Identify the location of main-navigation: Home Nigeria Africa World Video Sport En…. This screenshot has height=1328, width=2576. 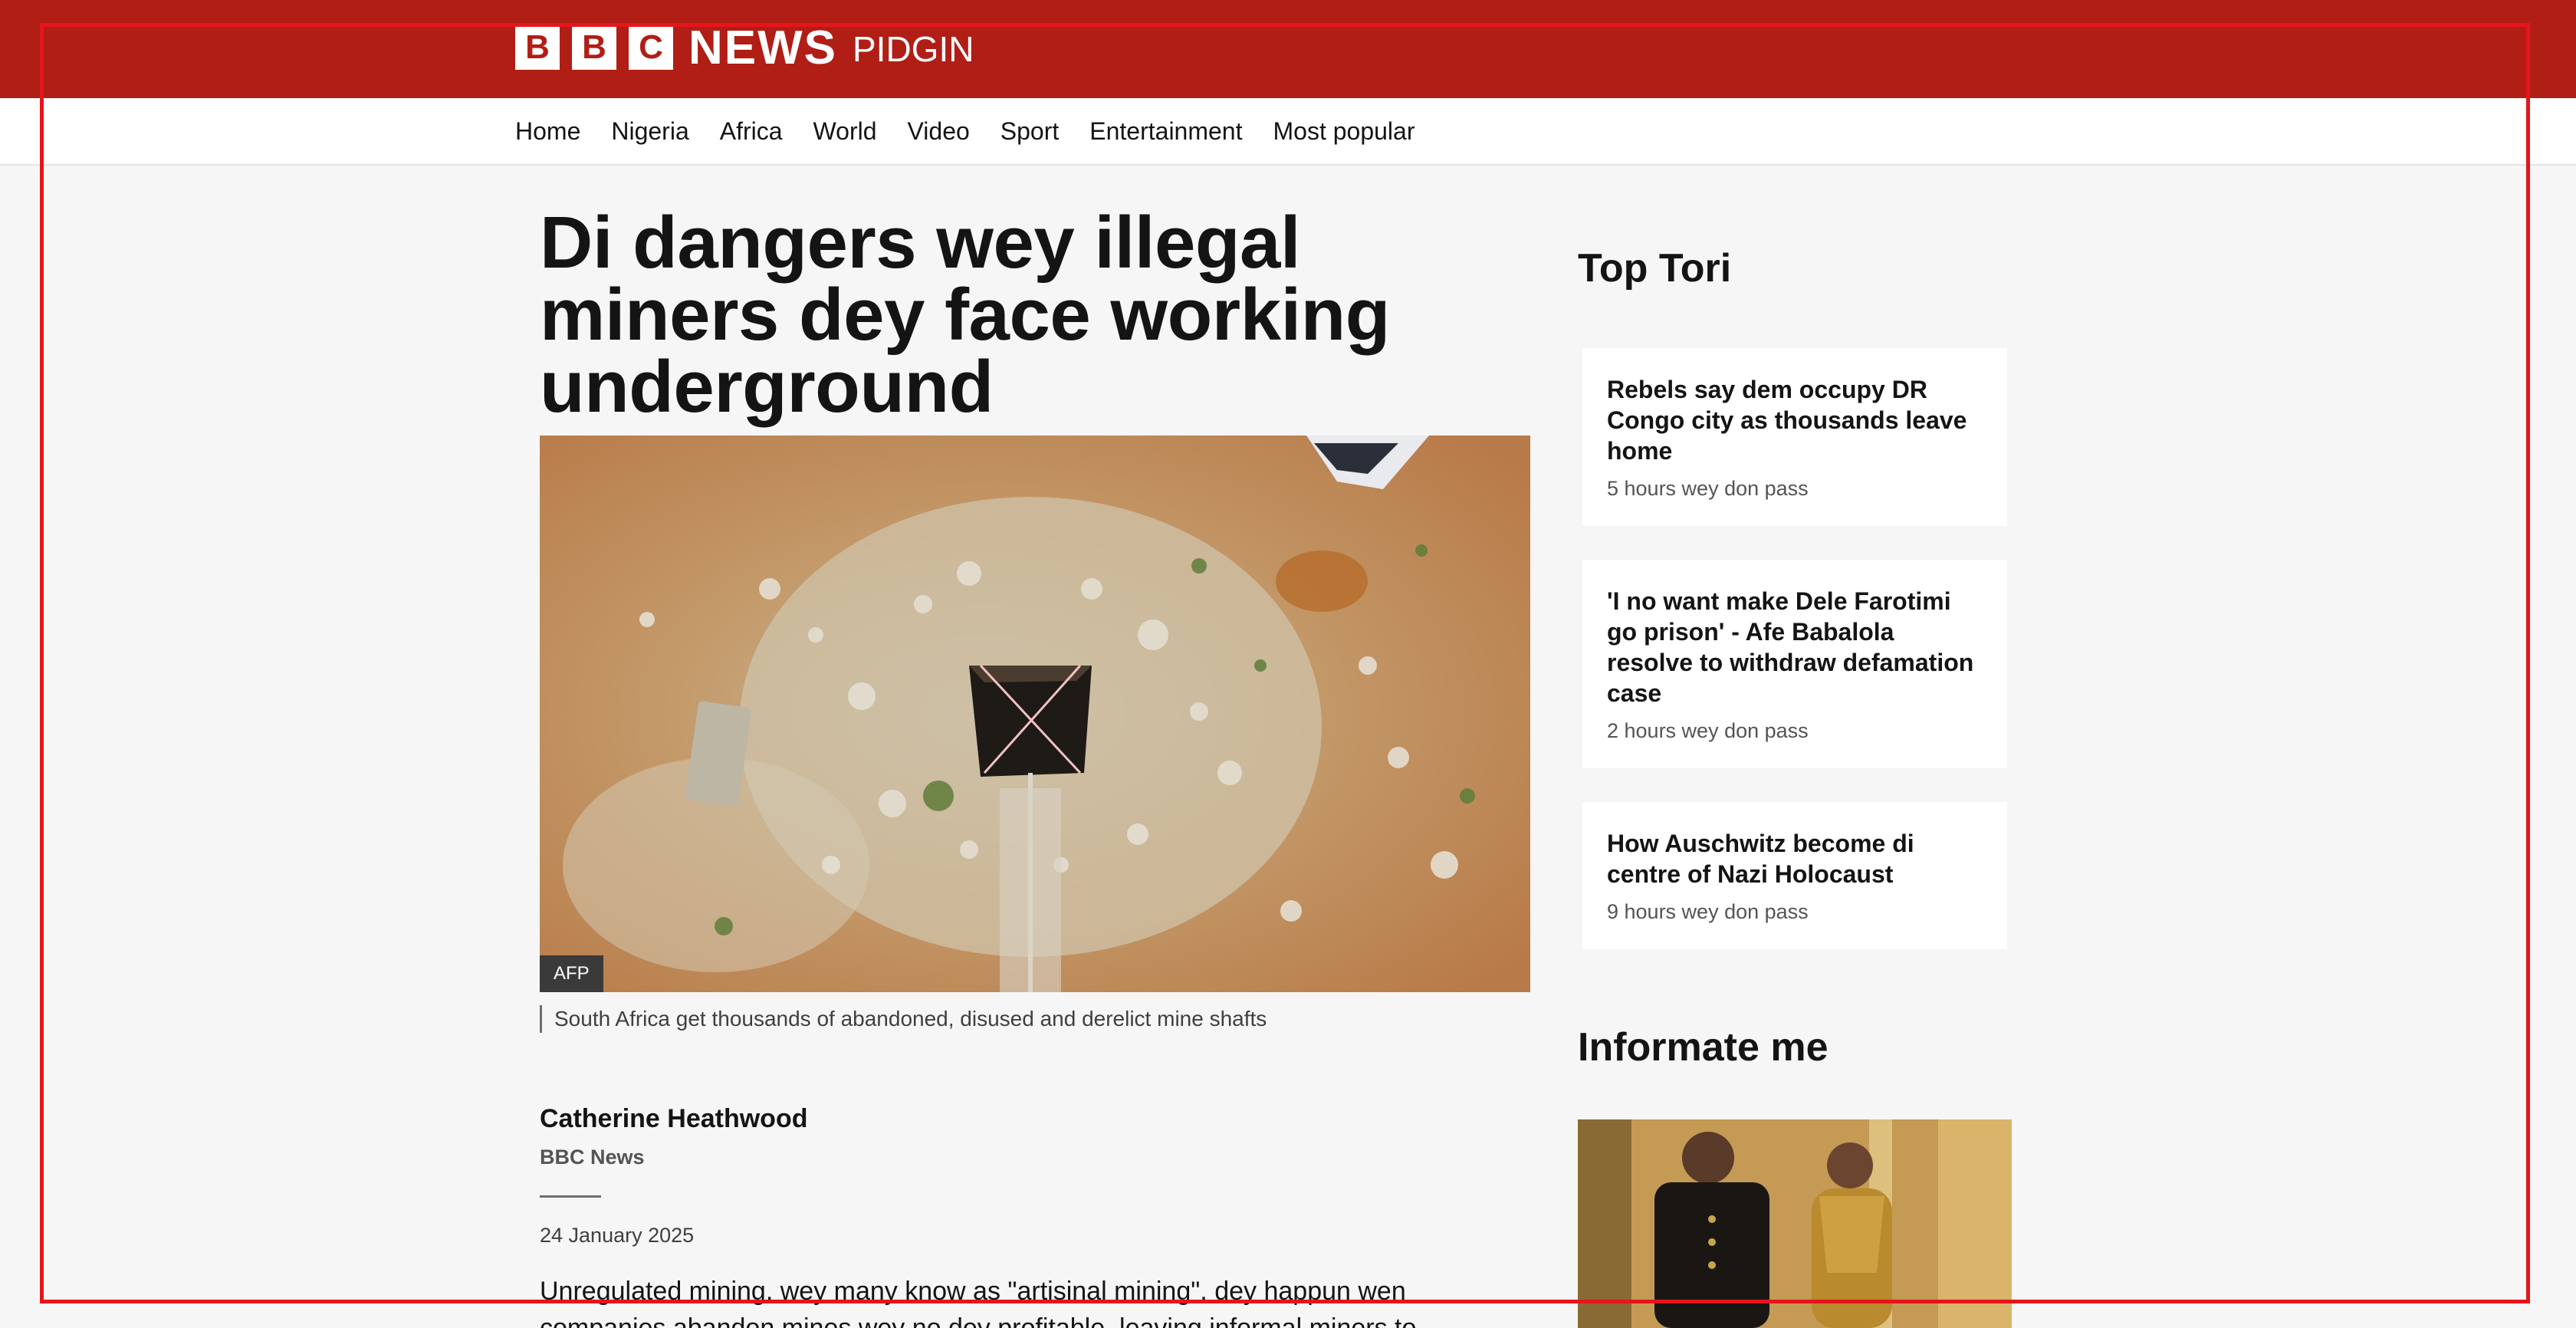
(1288, 132).